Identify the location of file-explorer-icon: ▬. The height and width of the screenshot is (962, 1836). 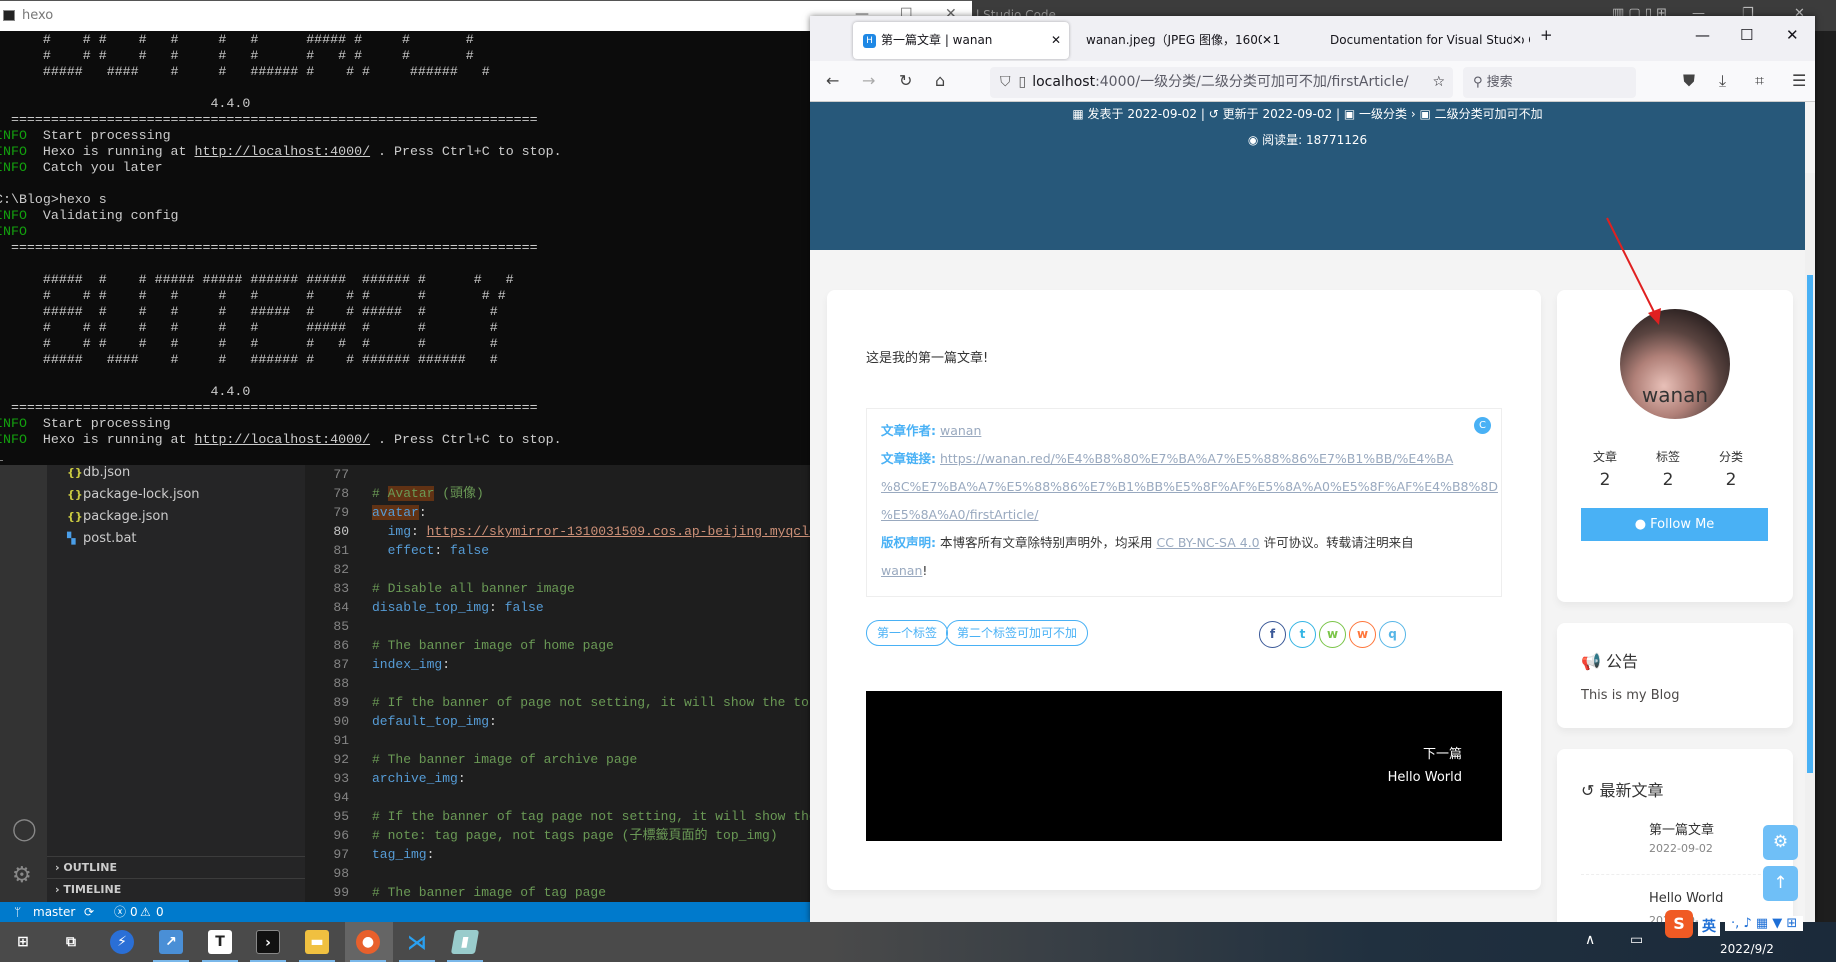
(317, 942).